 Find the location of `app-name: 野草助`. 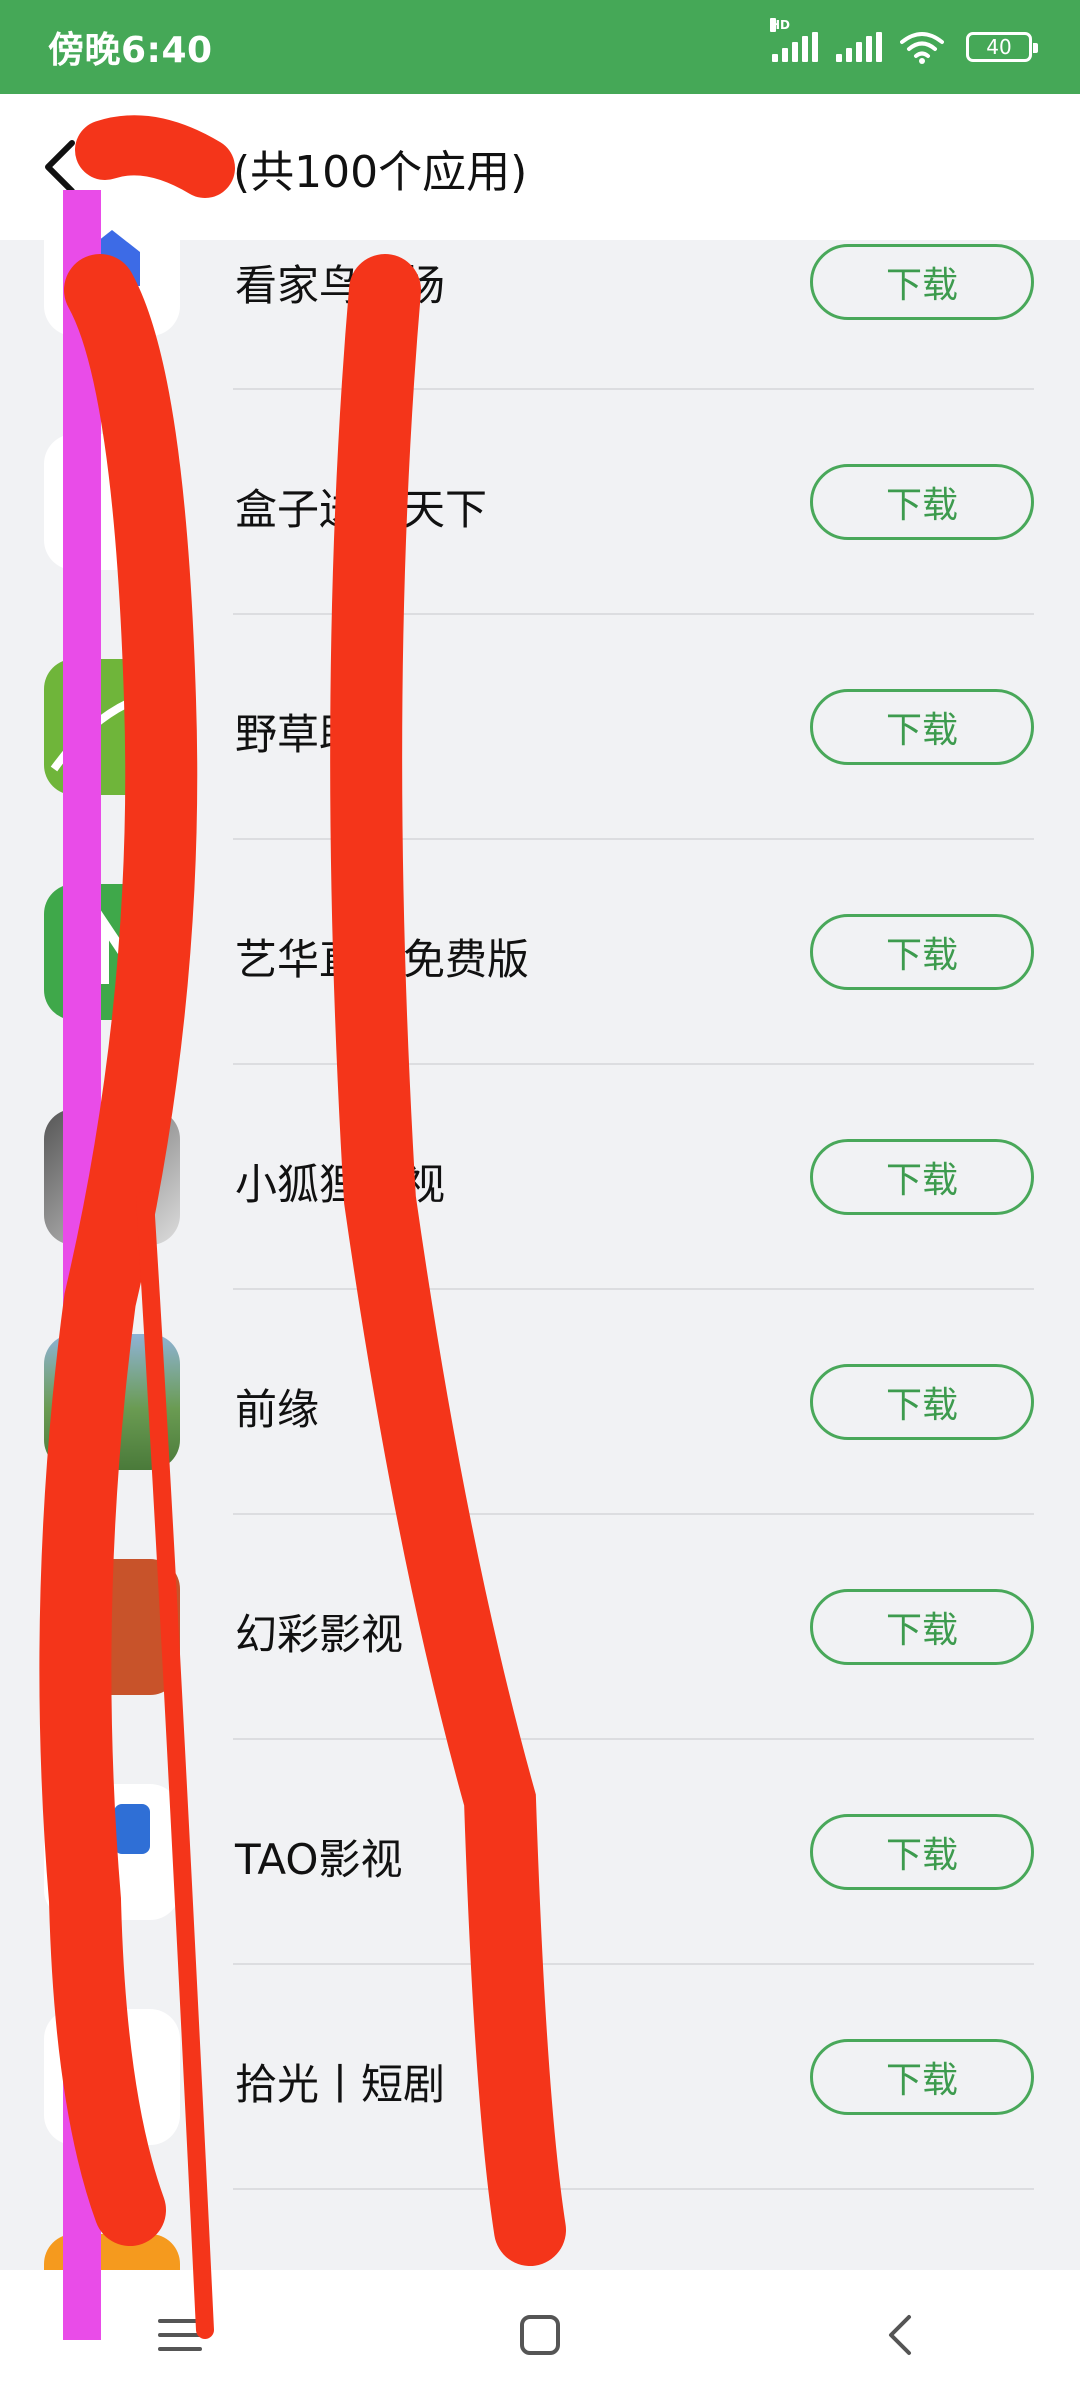

app-name: 野草助 is located at coordinates (298, 734).